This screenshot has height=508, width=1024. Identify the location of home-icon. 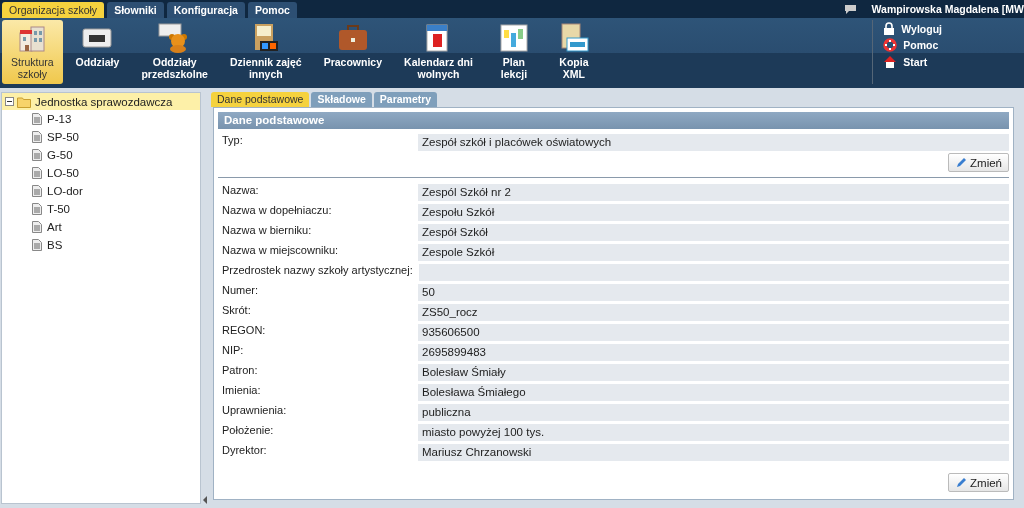
(890, 61).